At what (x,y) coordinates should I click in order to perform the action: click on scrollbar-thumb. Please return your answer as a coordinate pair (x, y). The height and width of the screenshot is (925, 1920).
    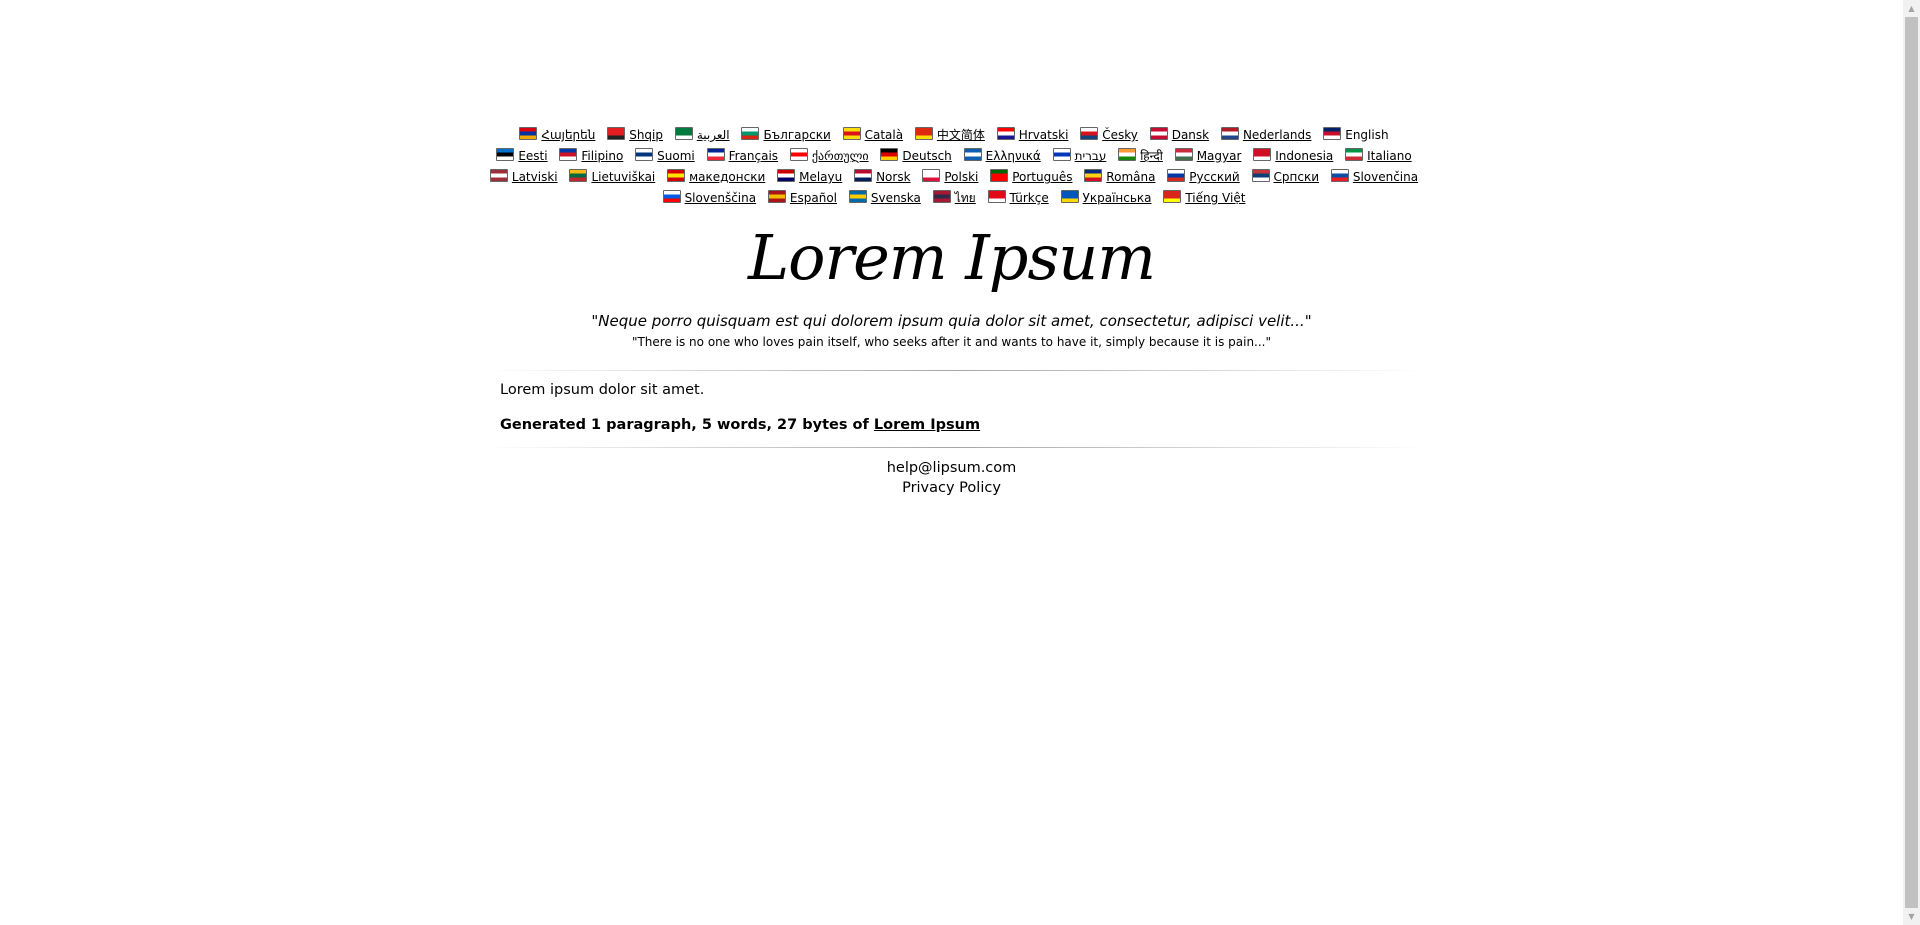
    Looking at the image, I should click on (1911, 462).